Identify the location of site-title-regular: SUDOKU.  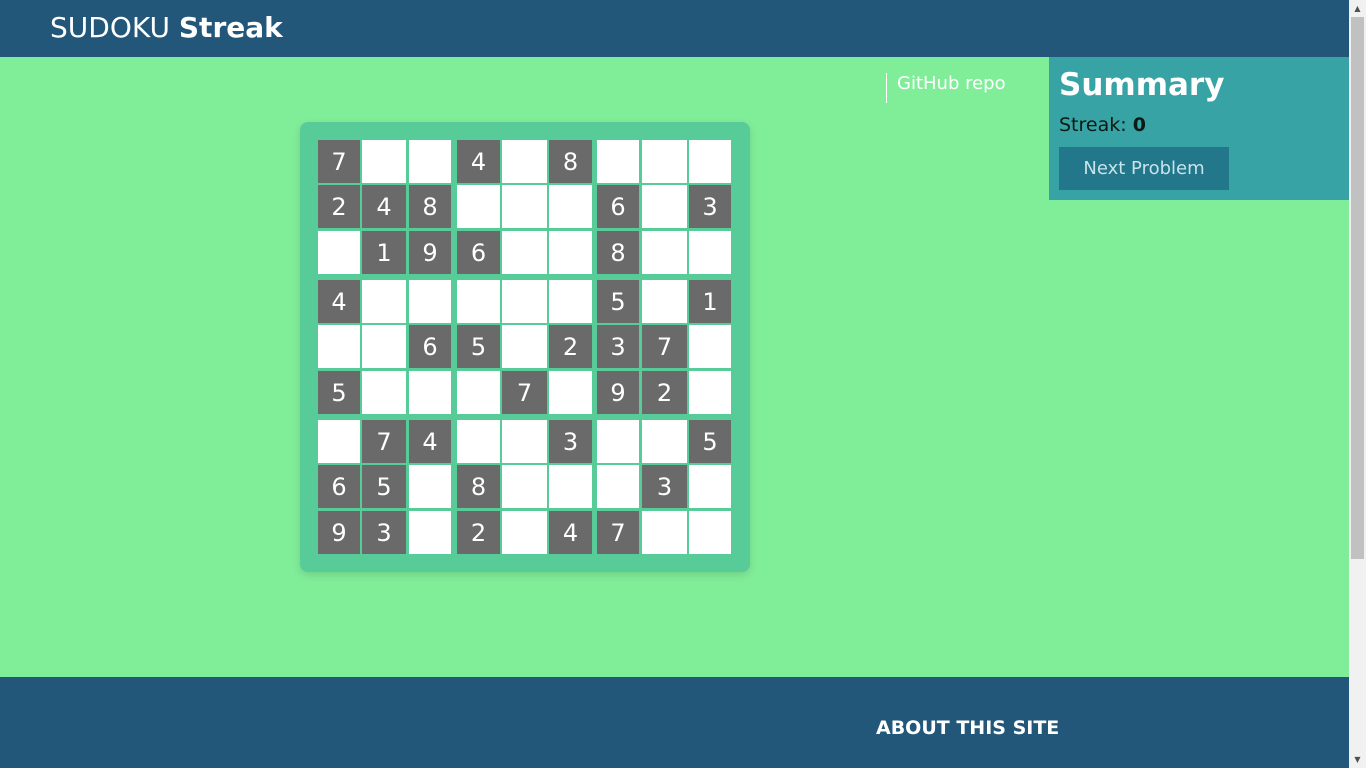
(110, 27).